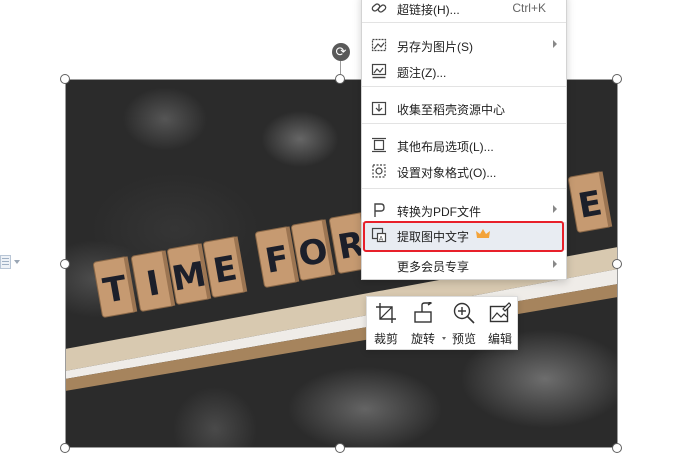  I want to click on preview-button: 预览, so click(464, 323).